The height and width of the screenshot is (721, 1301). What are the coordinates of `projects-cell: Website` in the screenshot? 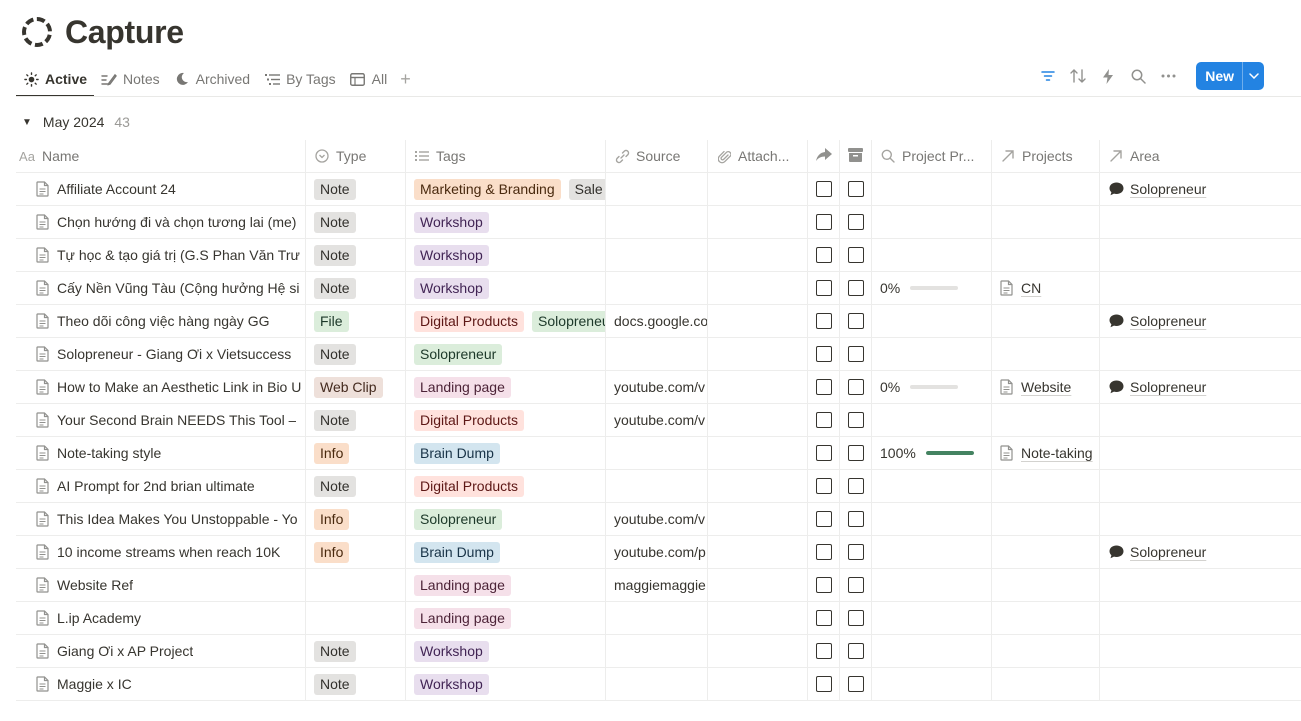 It's located at (1046, 387).